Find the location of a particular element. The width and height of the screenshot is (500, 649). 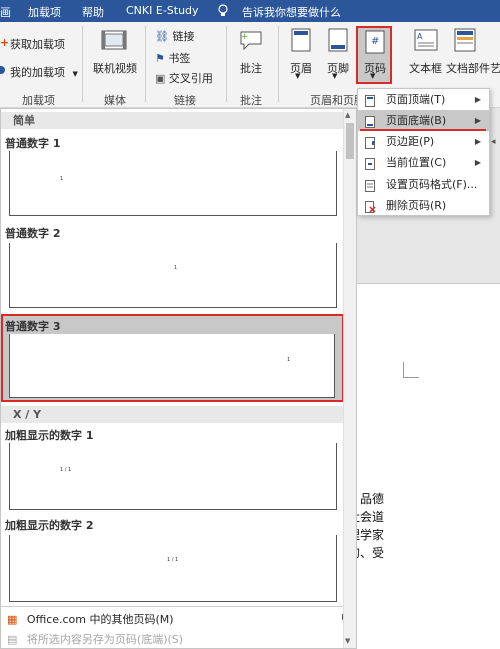

menu-item-top-of-page: 页面顶端(T) ▶ is located at coordinates (423, 99).